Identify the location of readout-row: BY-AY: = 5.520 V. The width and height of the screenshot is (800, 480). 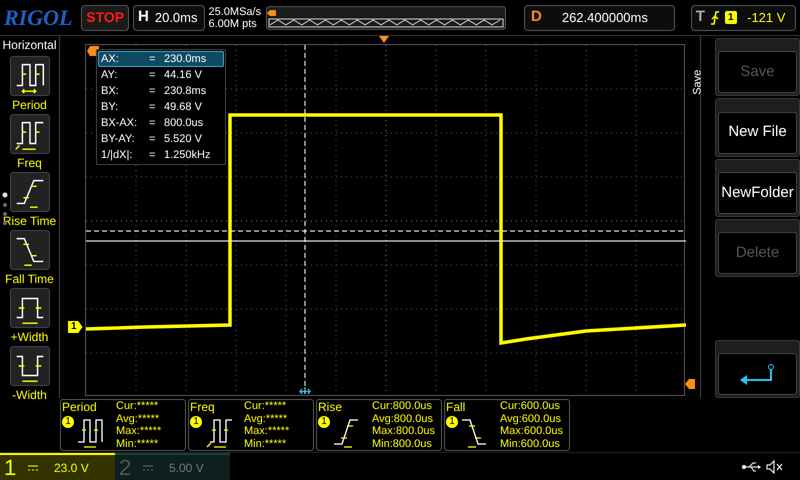
(161, 139).